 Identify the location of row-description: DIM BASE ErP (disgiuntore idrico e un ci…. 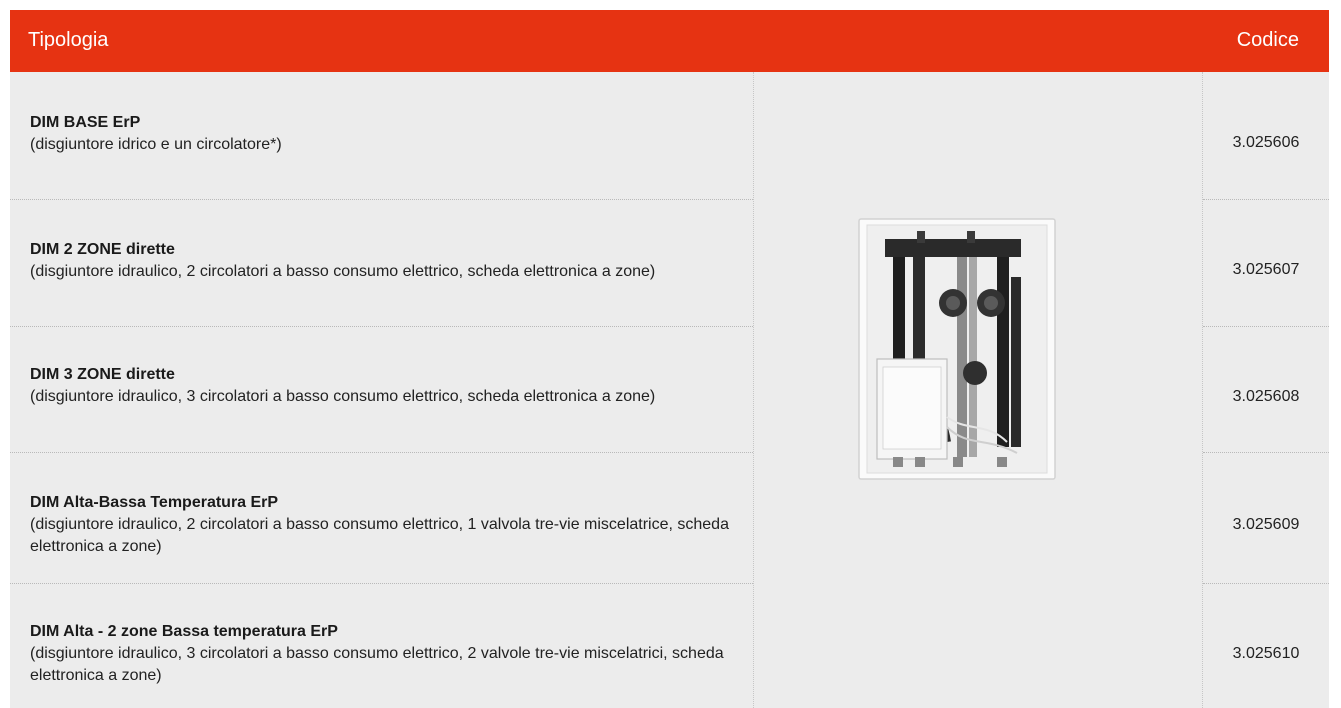
(390, 134).